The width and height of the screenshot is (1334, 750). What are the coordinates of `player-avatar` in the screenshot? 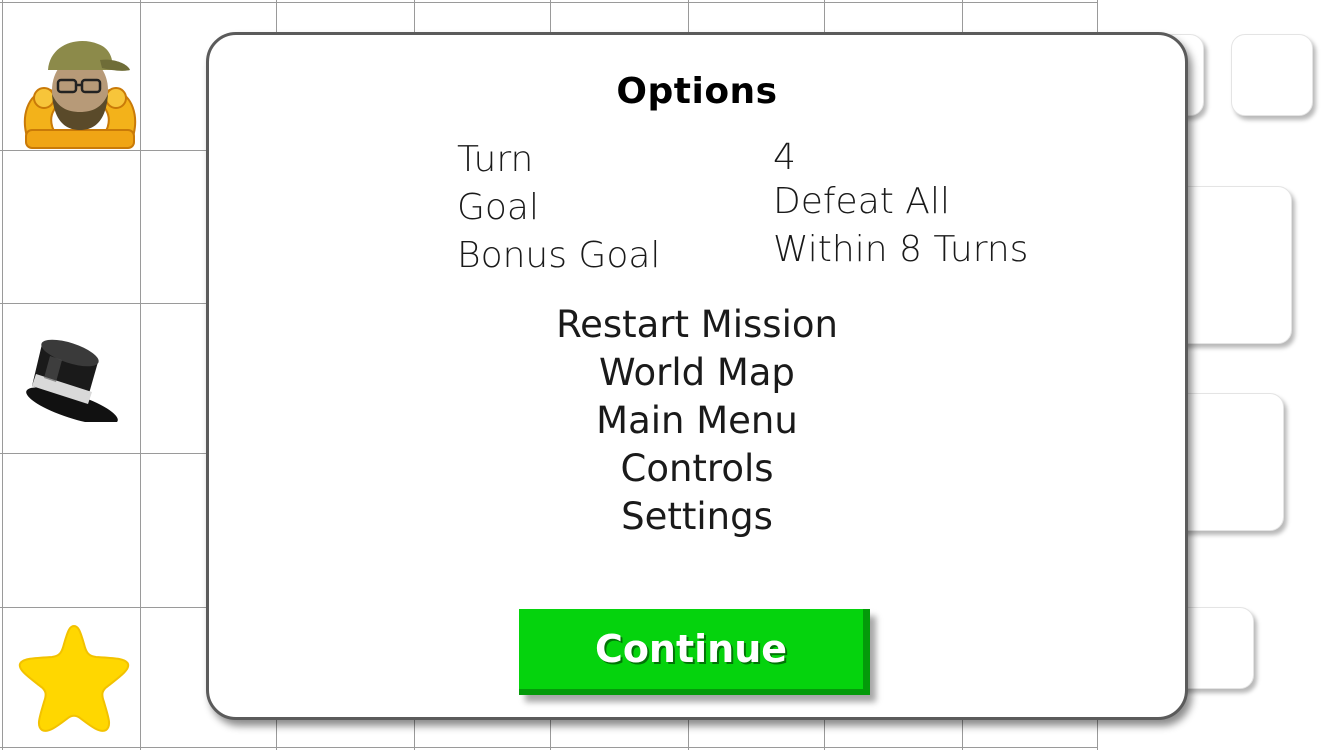 It's located at (80, 91).